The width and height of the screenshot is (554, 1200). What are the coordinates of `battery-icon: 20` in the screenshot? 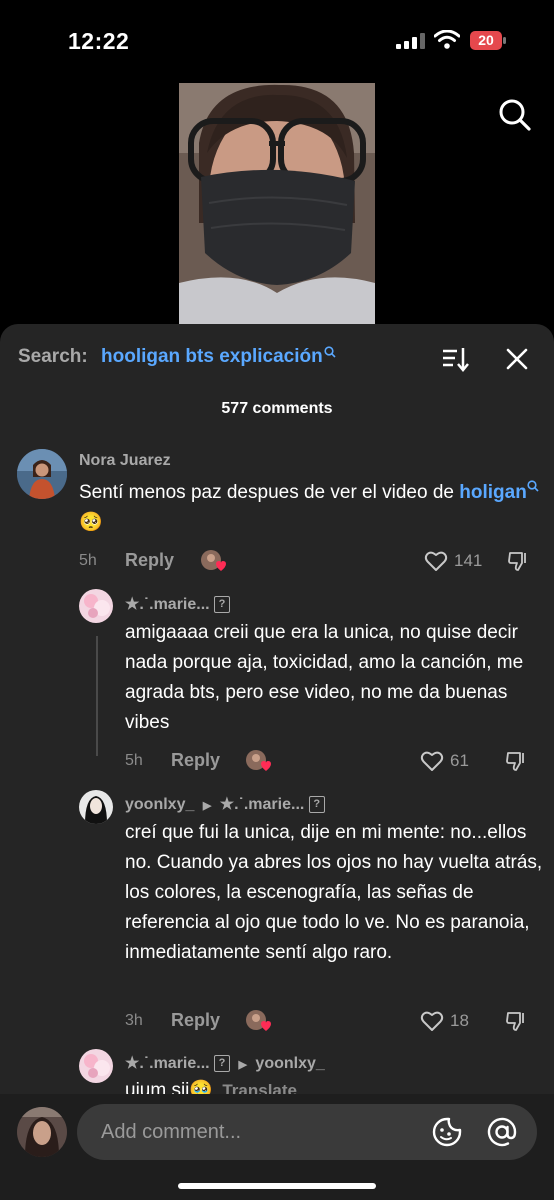 It's located at (488, 40).